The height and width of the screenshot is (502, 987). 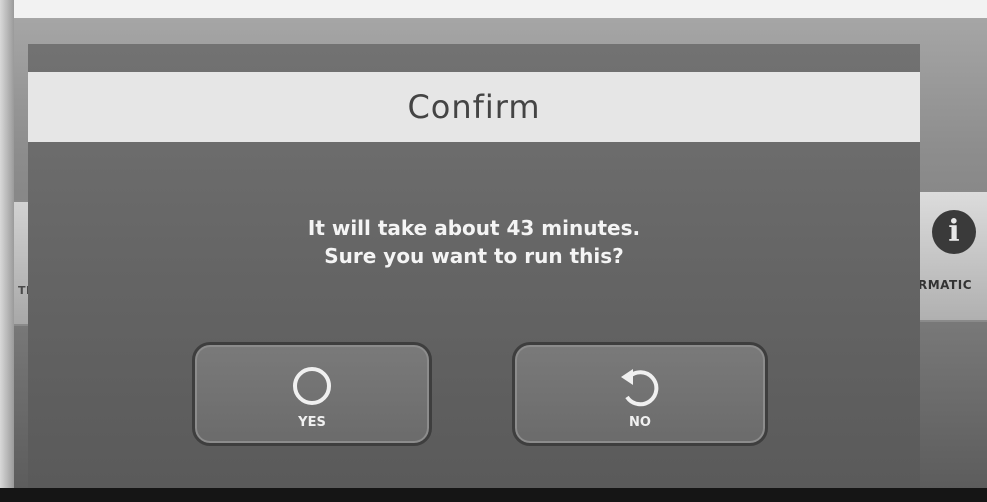 I want to click on dialog-title-bar: Confirm, so click(x=474, y=107).